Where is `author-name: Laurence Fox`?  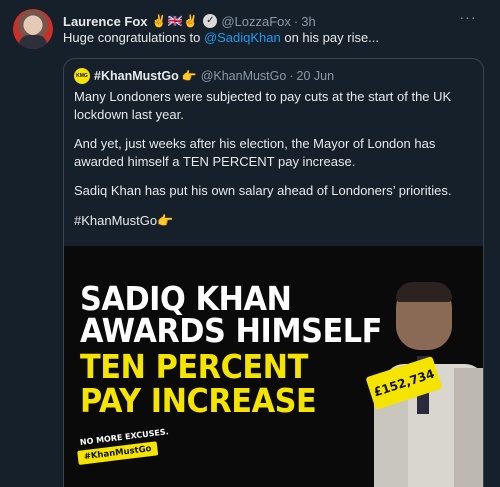 author-name: Laurence Fox is located at coordinates (105, 21).